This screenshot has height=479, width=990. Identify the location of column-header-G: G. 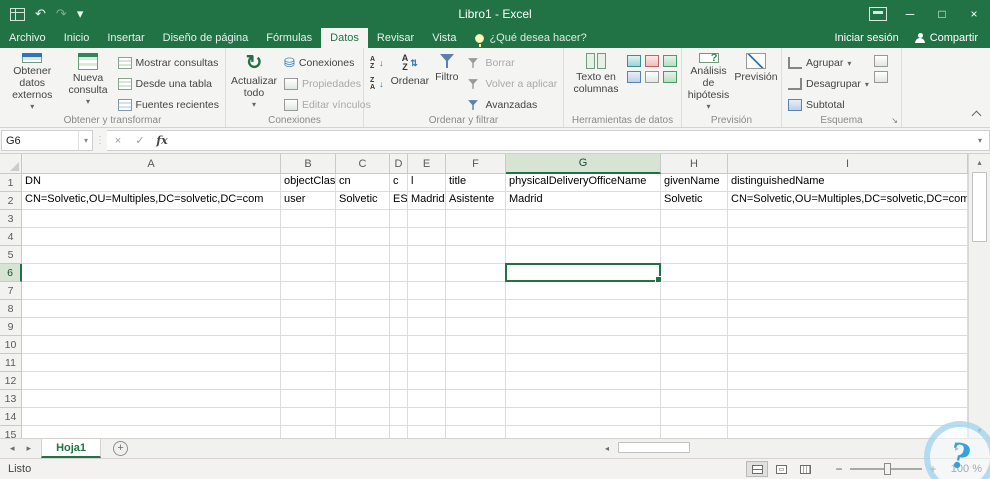
(583, 164).